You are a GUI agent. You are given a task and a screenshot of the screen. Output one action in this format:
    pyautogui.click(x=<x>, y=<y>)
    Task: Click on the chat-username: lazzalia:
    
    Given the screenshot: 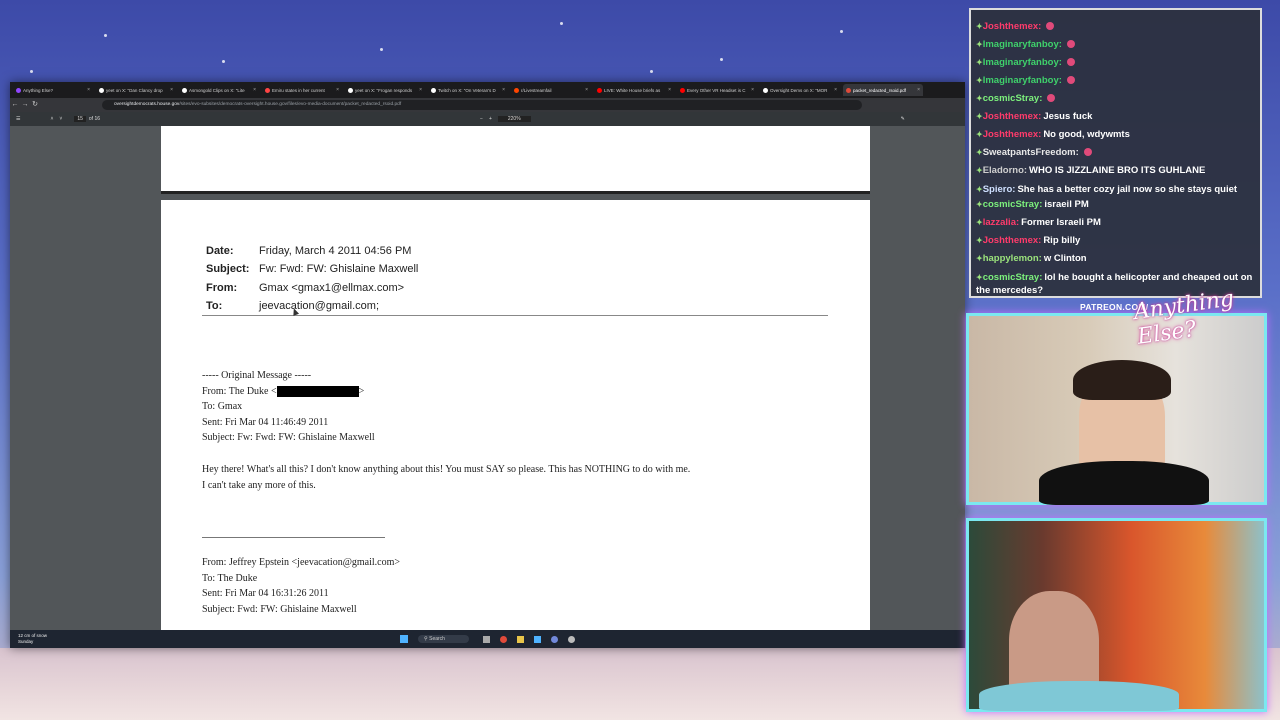 What is the action you would take?
    pyautogui.click(x=1001, y=222)
    